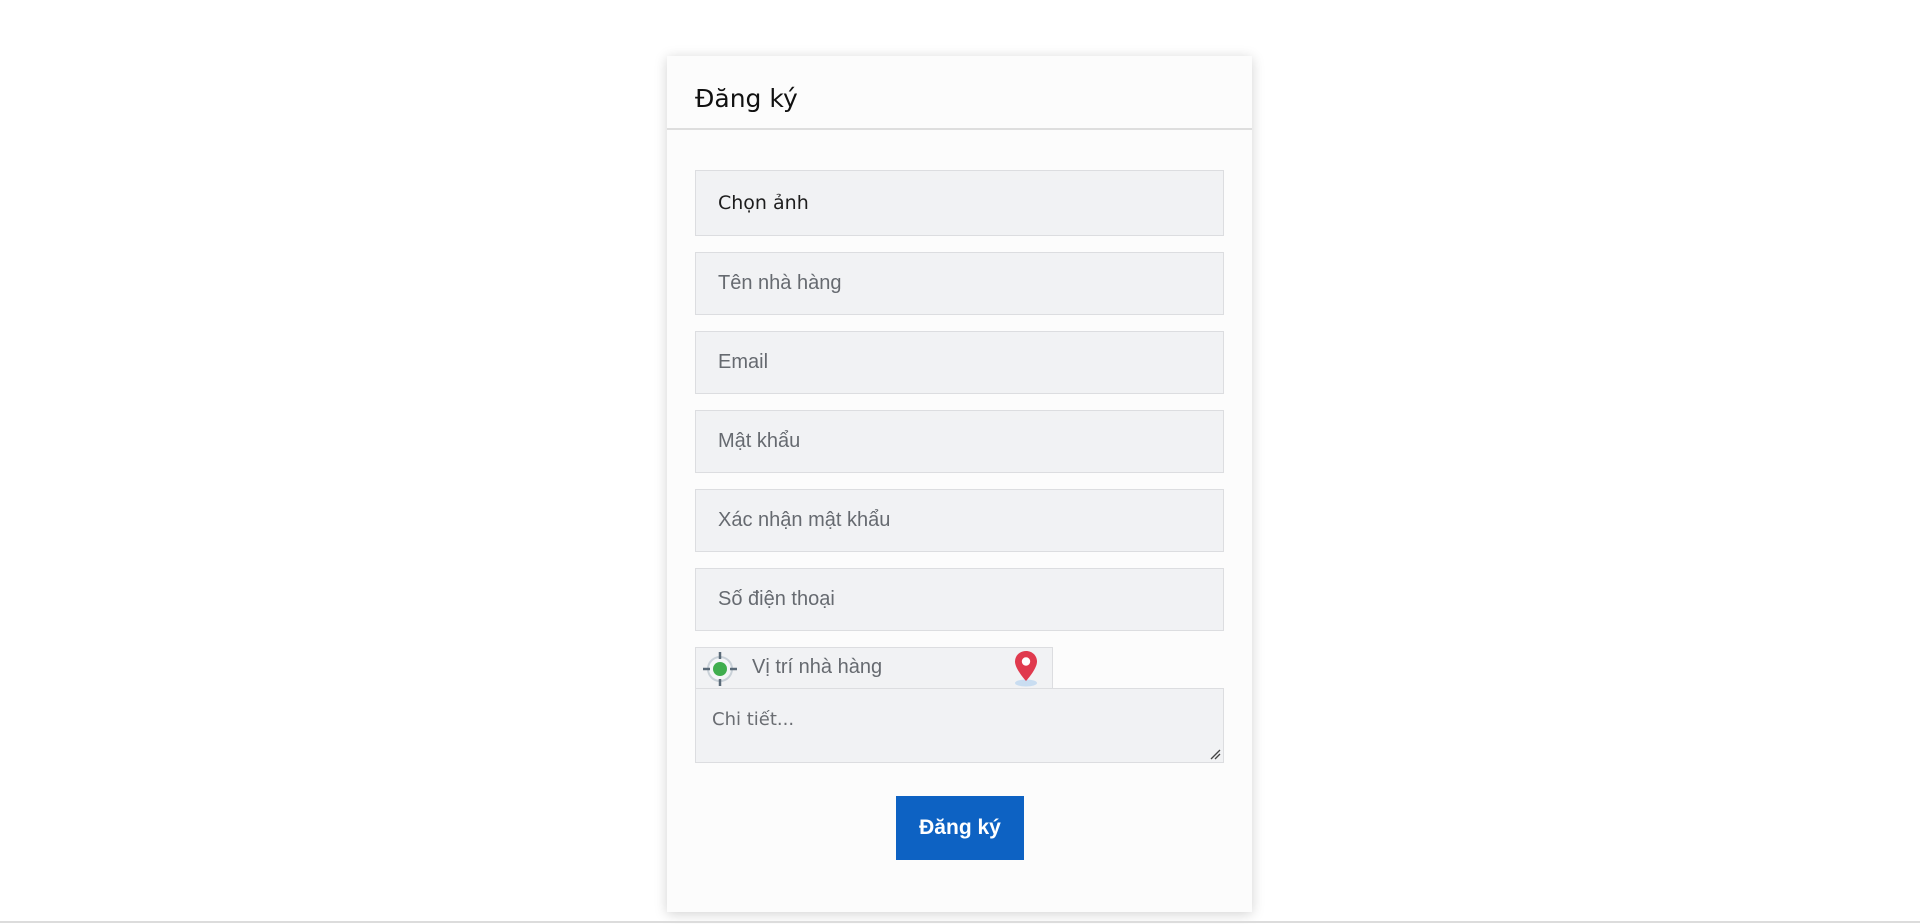 The width and height of the screenshot is (1920, 924). I want to click on choose-image-input: Chọn ảnh, so click(959, 203).